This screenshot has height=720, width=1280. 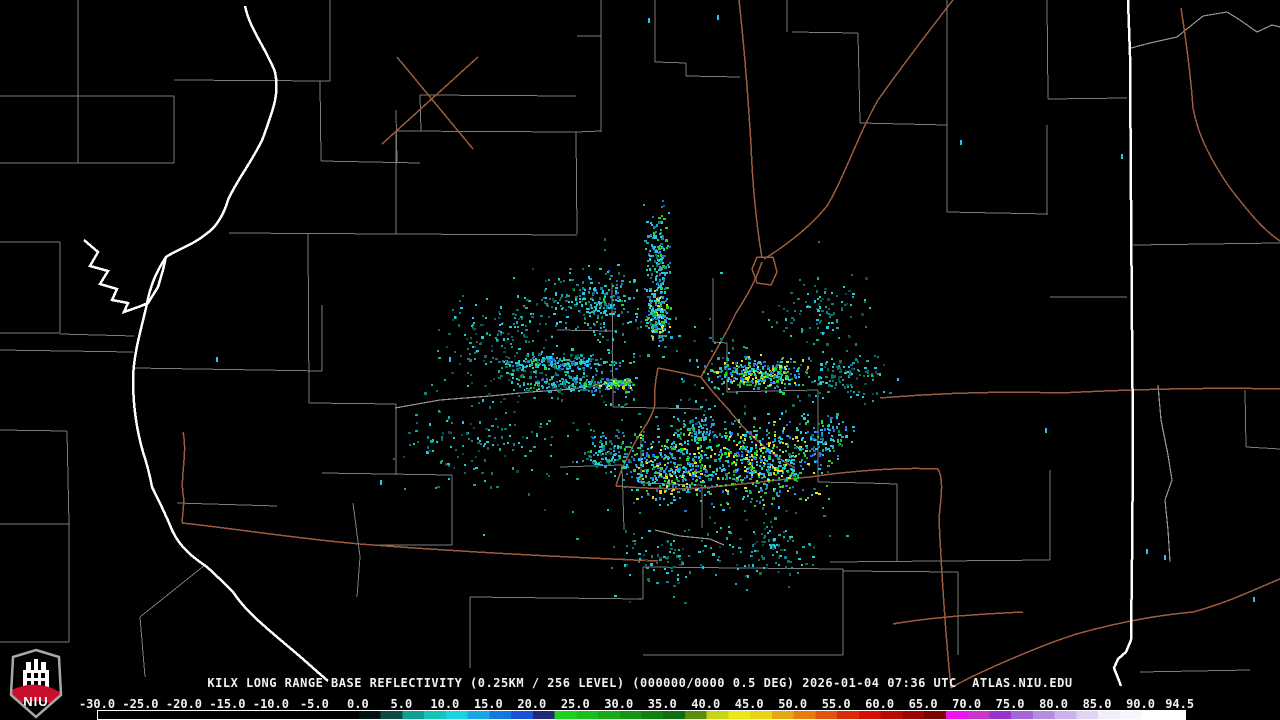 I want to click on scale-tick-label: 65.0, so click(x=923, y=704).